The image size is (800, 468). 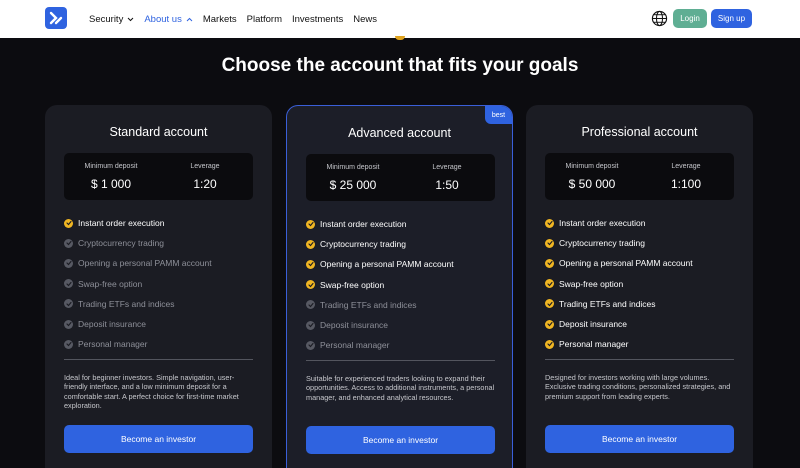 What do you see at coordinates (220, 19) in the screenshot?
I see `nav-markets: Markets` at bounding box center [220, 19].